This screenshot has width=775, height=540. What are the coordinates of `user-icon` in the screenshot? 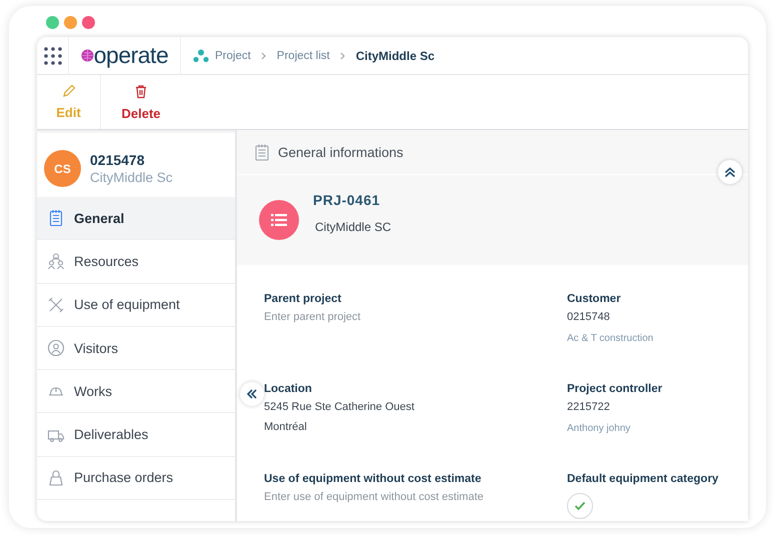 It's located at (56, 348).